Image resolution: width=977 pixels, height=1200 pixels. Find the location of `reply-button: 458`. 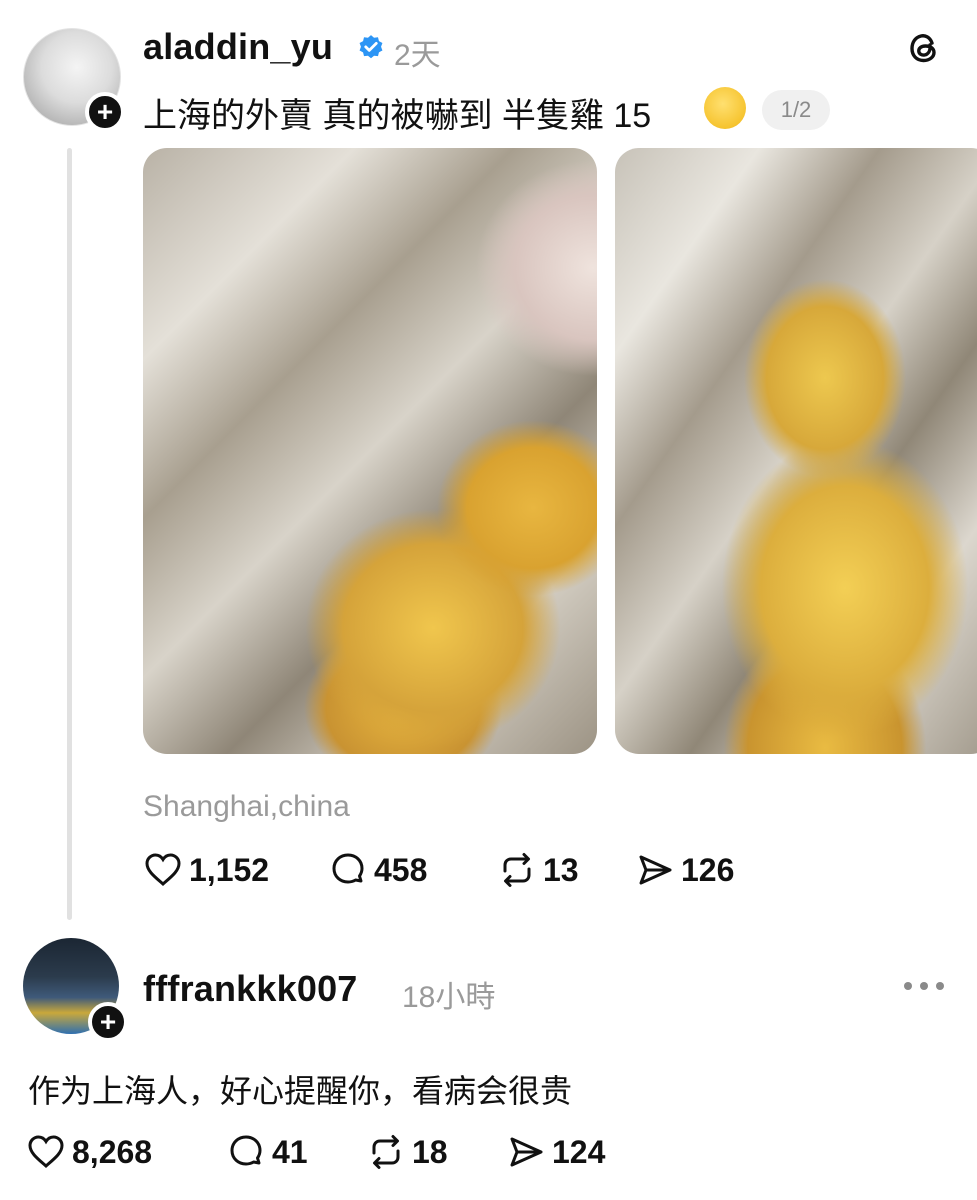

reply-button: 458 is located at coordinates (377, 870).